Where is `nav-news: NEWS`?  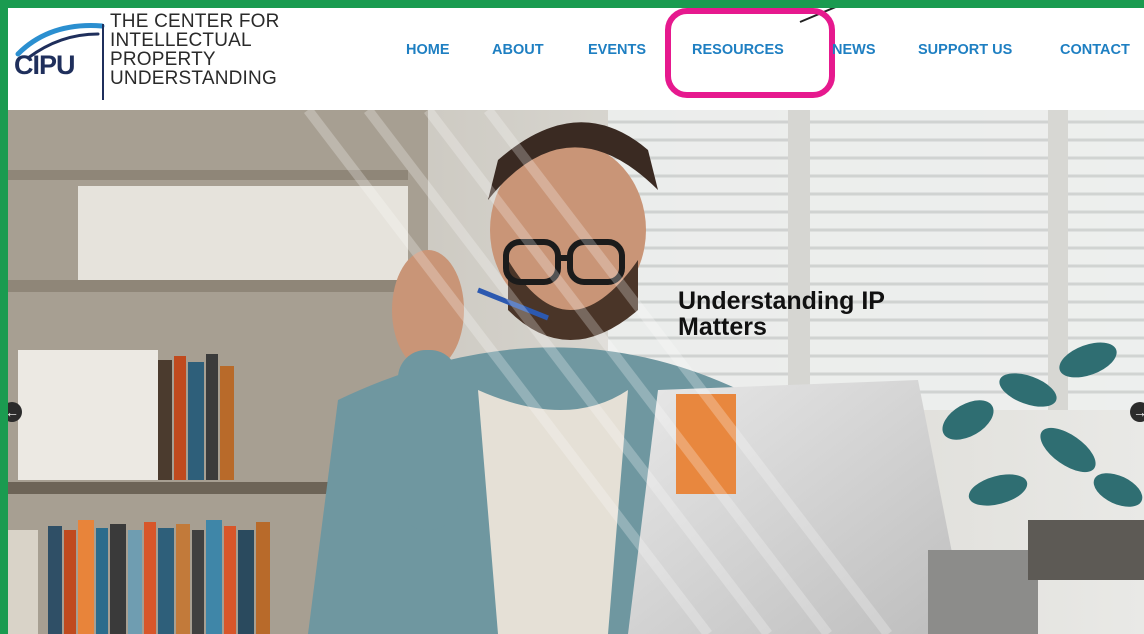 nav-news: NEWS is located at coordinates (854, 50).